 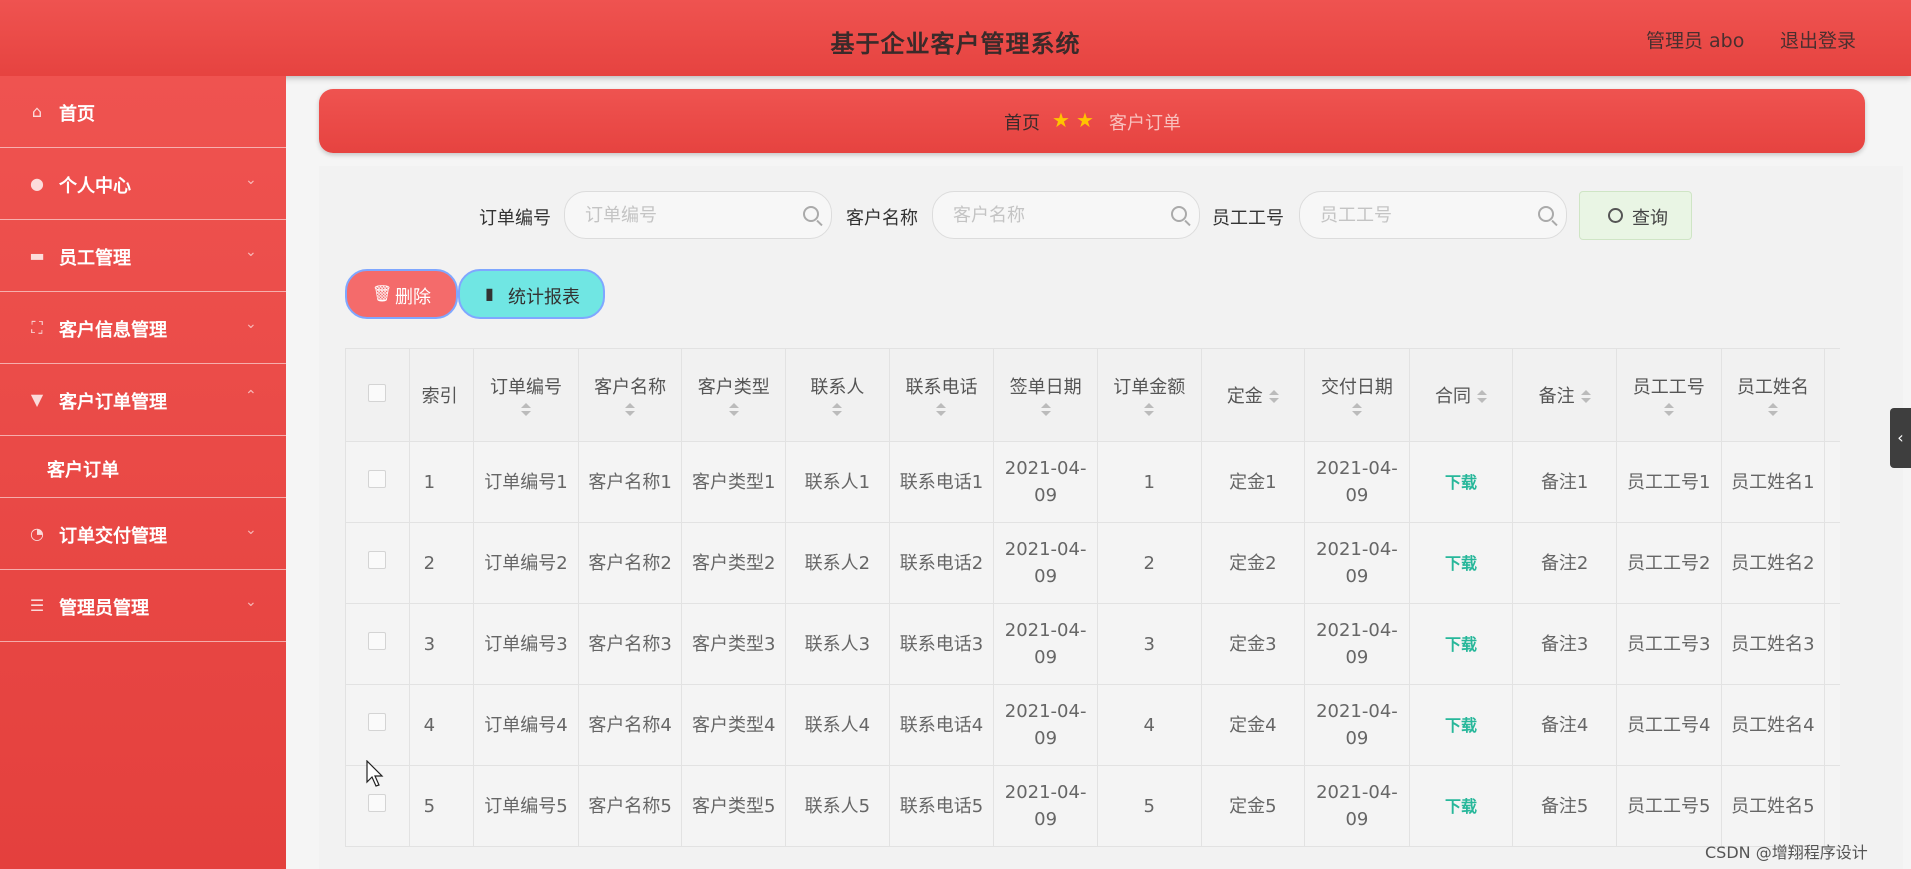 I want to click on col-amount: 订单金额, so click(x=1149, y=395).